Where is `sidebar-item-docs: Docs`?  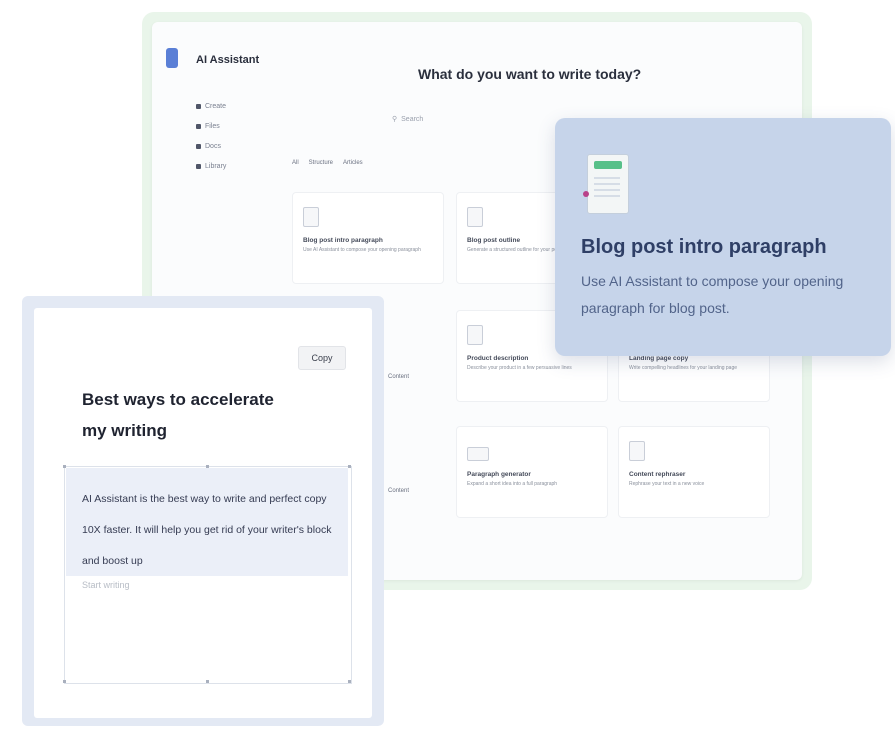
sidebar-item-docs: Docs is located at coordinates (211, 146).